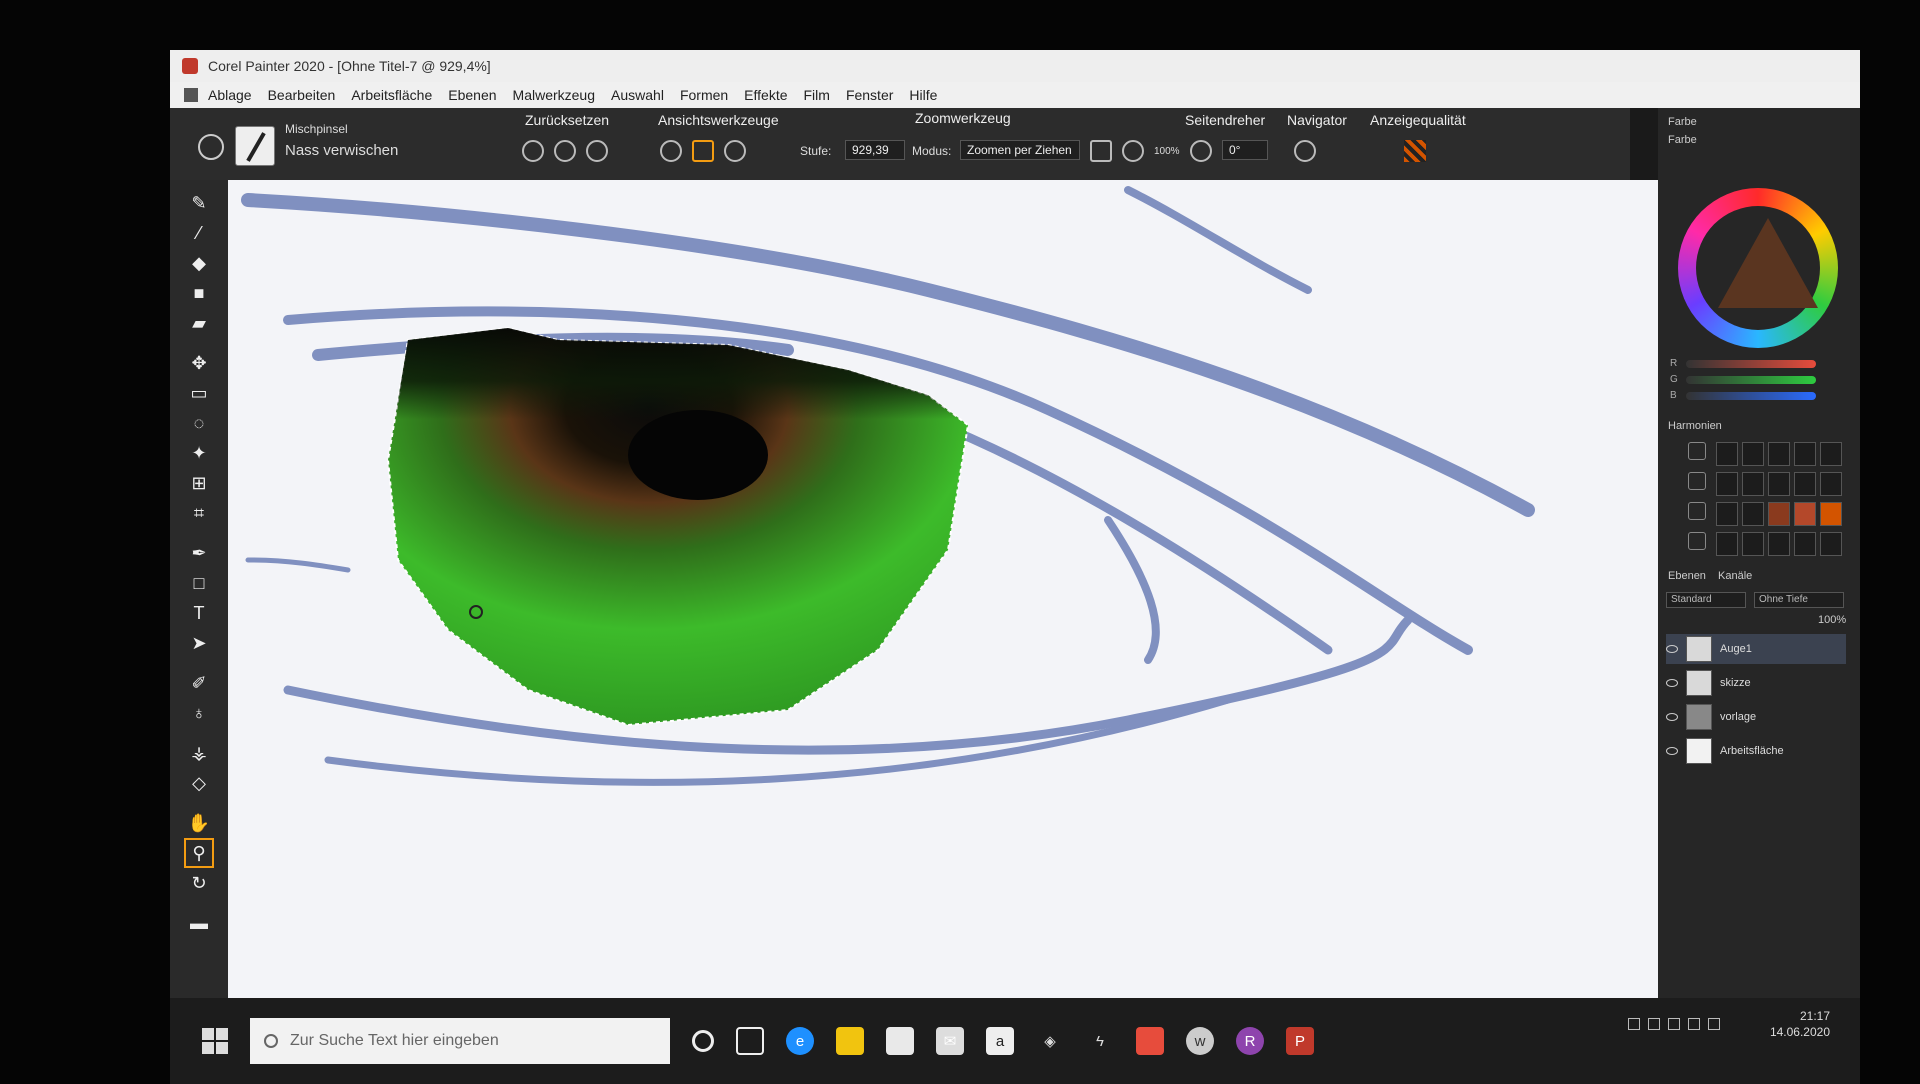 Image resolution: width=1920 pixels, height=1084 pixels. Describe the element at coordinates (923, 95) in the screenshot. I see `menu-hilfe: Hilfe` at that location.